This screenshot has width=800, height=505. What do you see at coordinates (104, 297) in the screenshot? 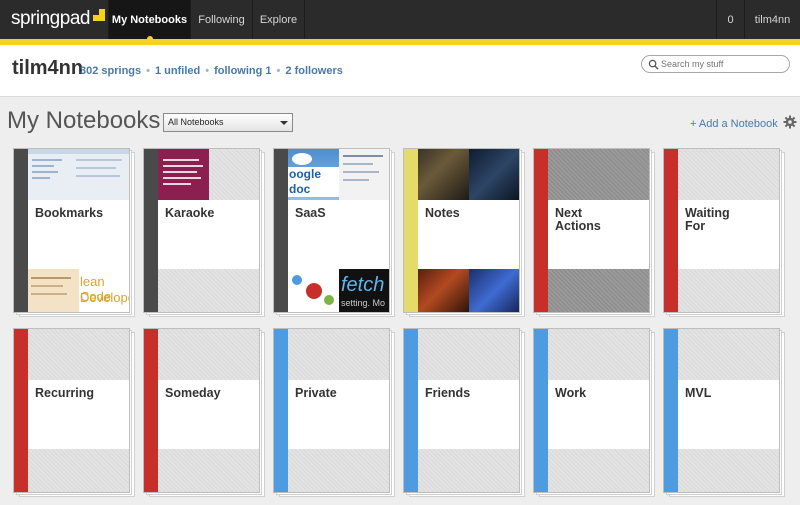
I see `thumbnail-text: Developer` at bounding box center [104, 297].